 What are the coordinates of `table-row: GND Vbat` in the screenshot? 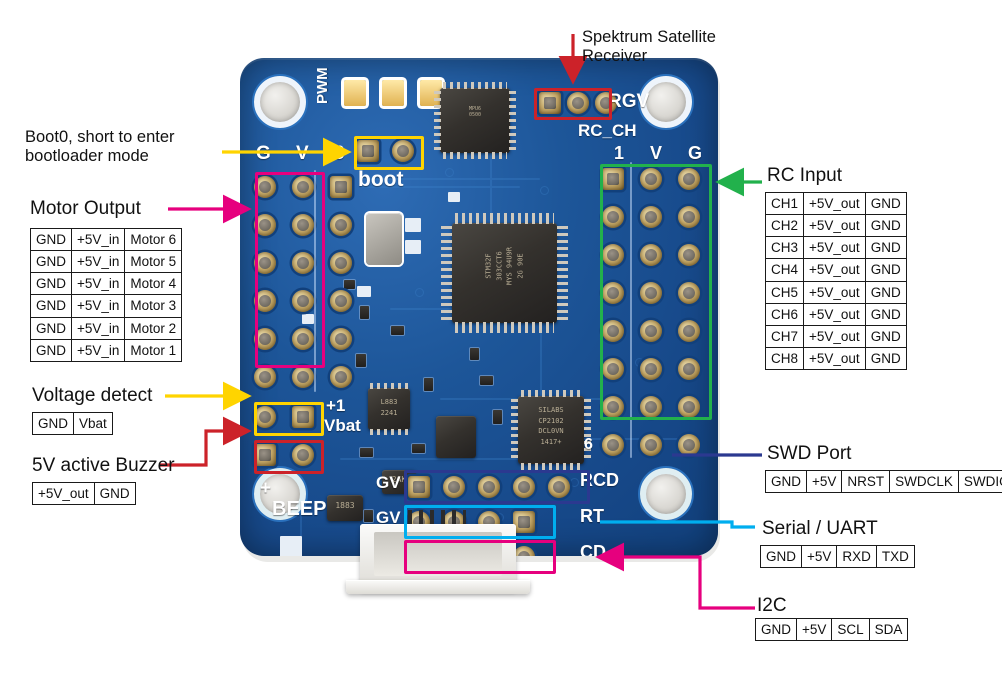 It's located at (72, 423).